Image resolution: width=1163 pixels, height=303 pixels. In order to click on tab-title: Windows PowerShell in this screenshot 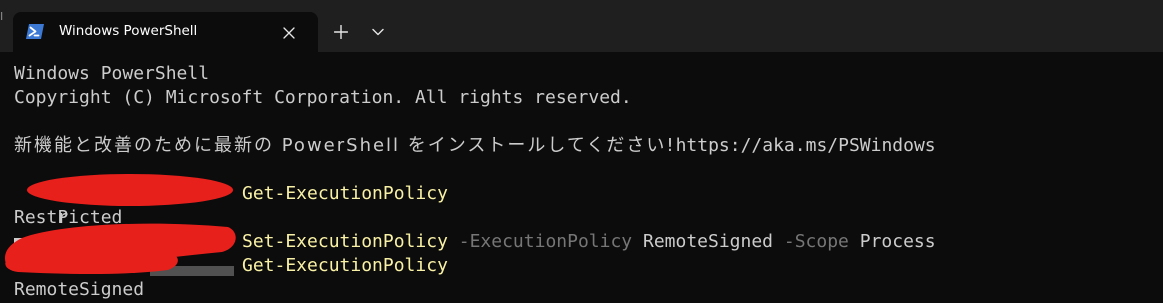, I will do `click(128, 31)`.